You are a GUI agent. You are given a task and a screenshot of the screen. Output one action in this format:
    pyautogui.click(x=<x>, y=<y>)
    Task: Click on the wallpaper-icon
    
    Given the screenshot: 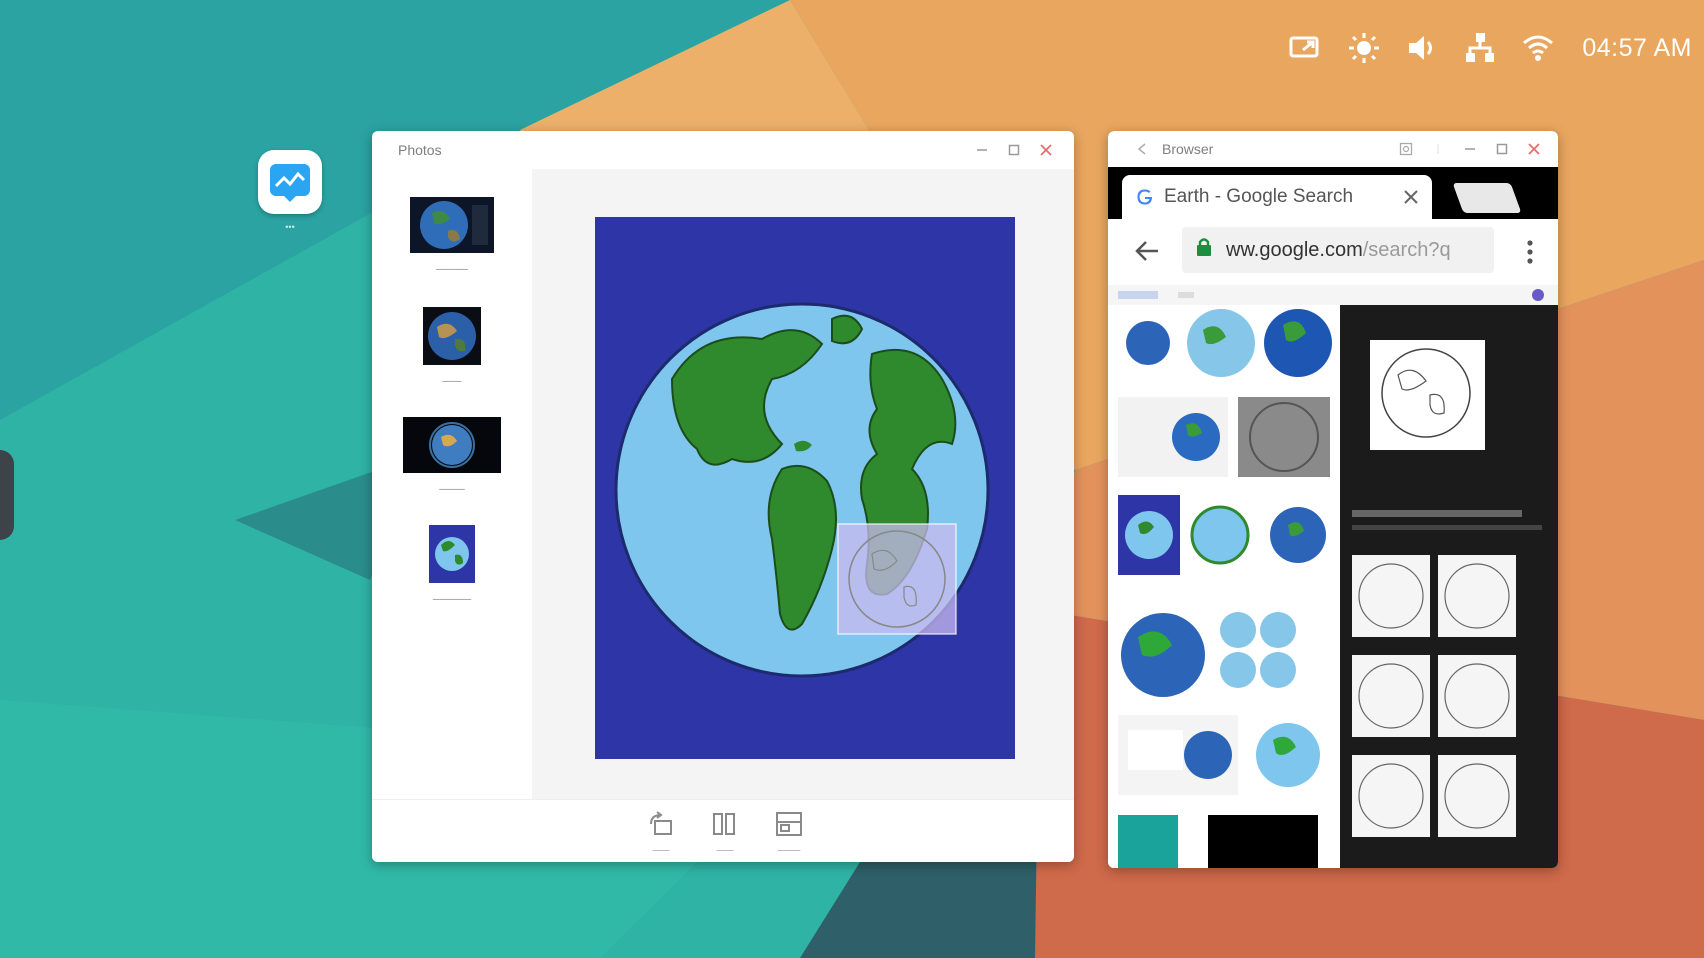 What is the action you would take?
    pyautogui.click(x=789, y=824)
    